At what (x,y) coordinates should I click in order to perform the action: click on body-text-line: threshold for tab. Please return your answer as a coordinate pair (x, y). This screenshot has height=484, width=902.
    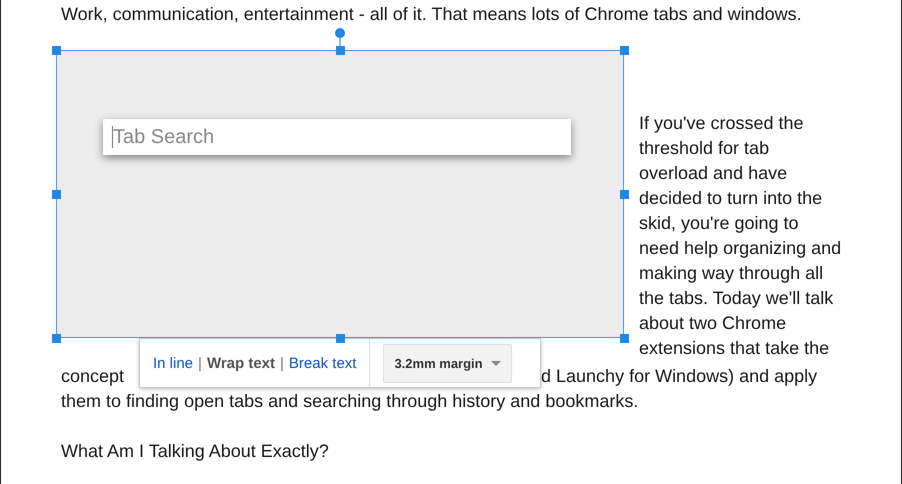
    Looking at the image, I should click on (704, 148).